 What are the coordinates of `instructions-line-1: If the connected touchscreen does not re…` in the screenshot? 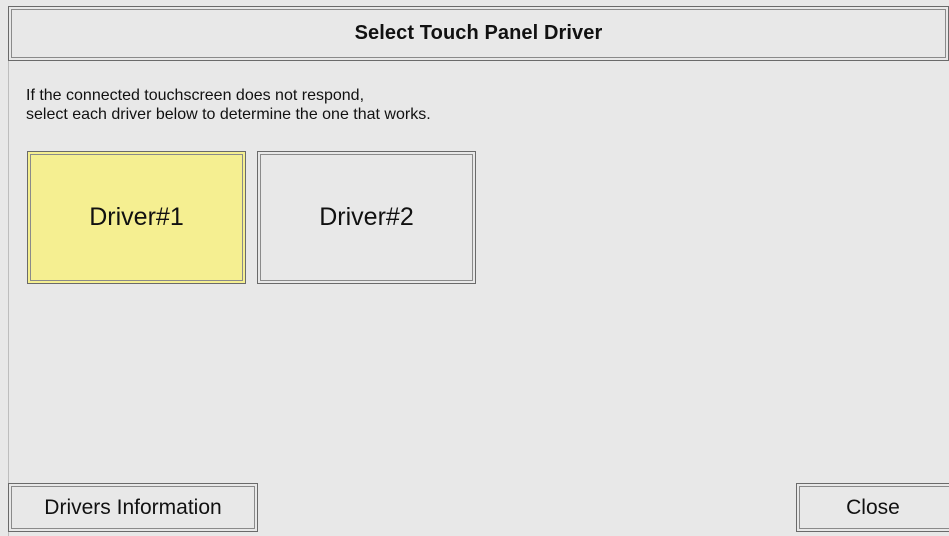 It's located at (195, 95).